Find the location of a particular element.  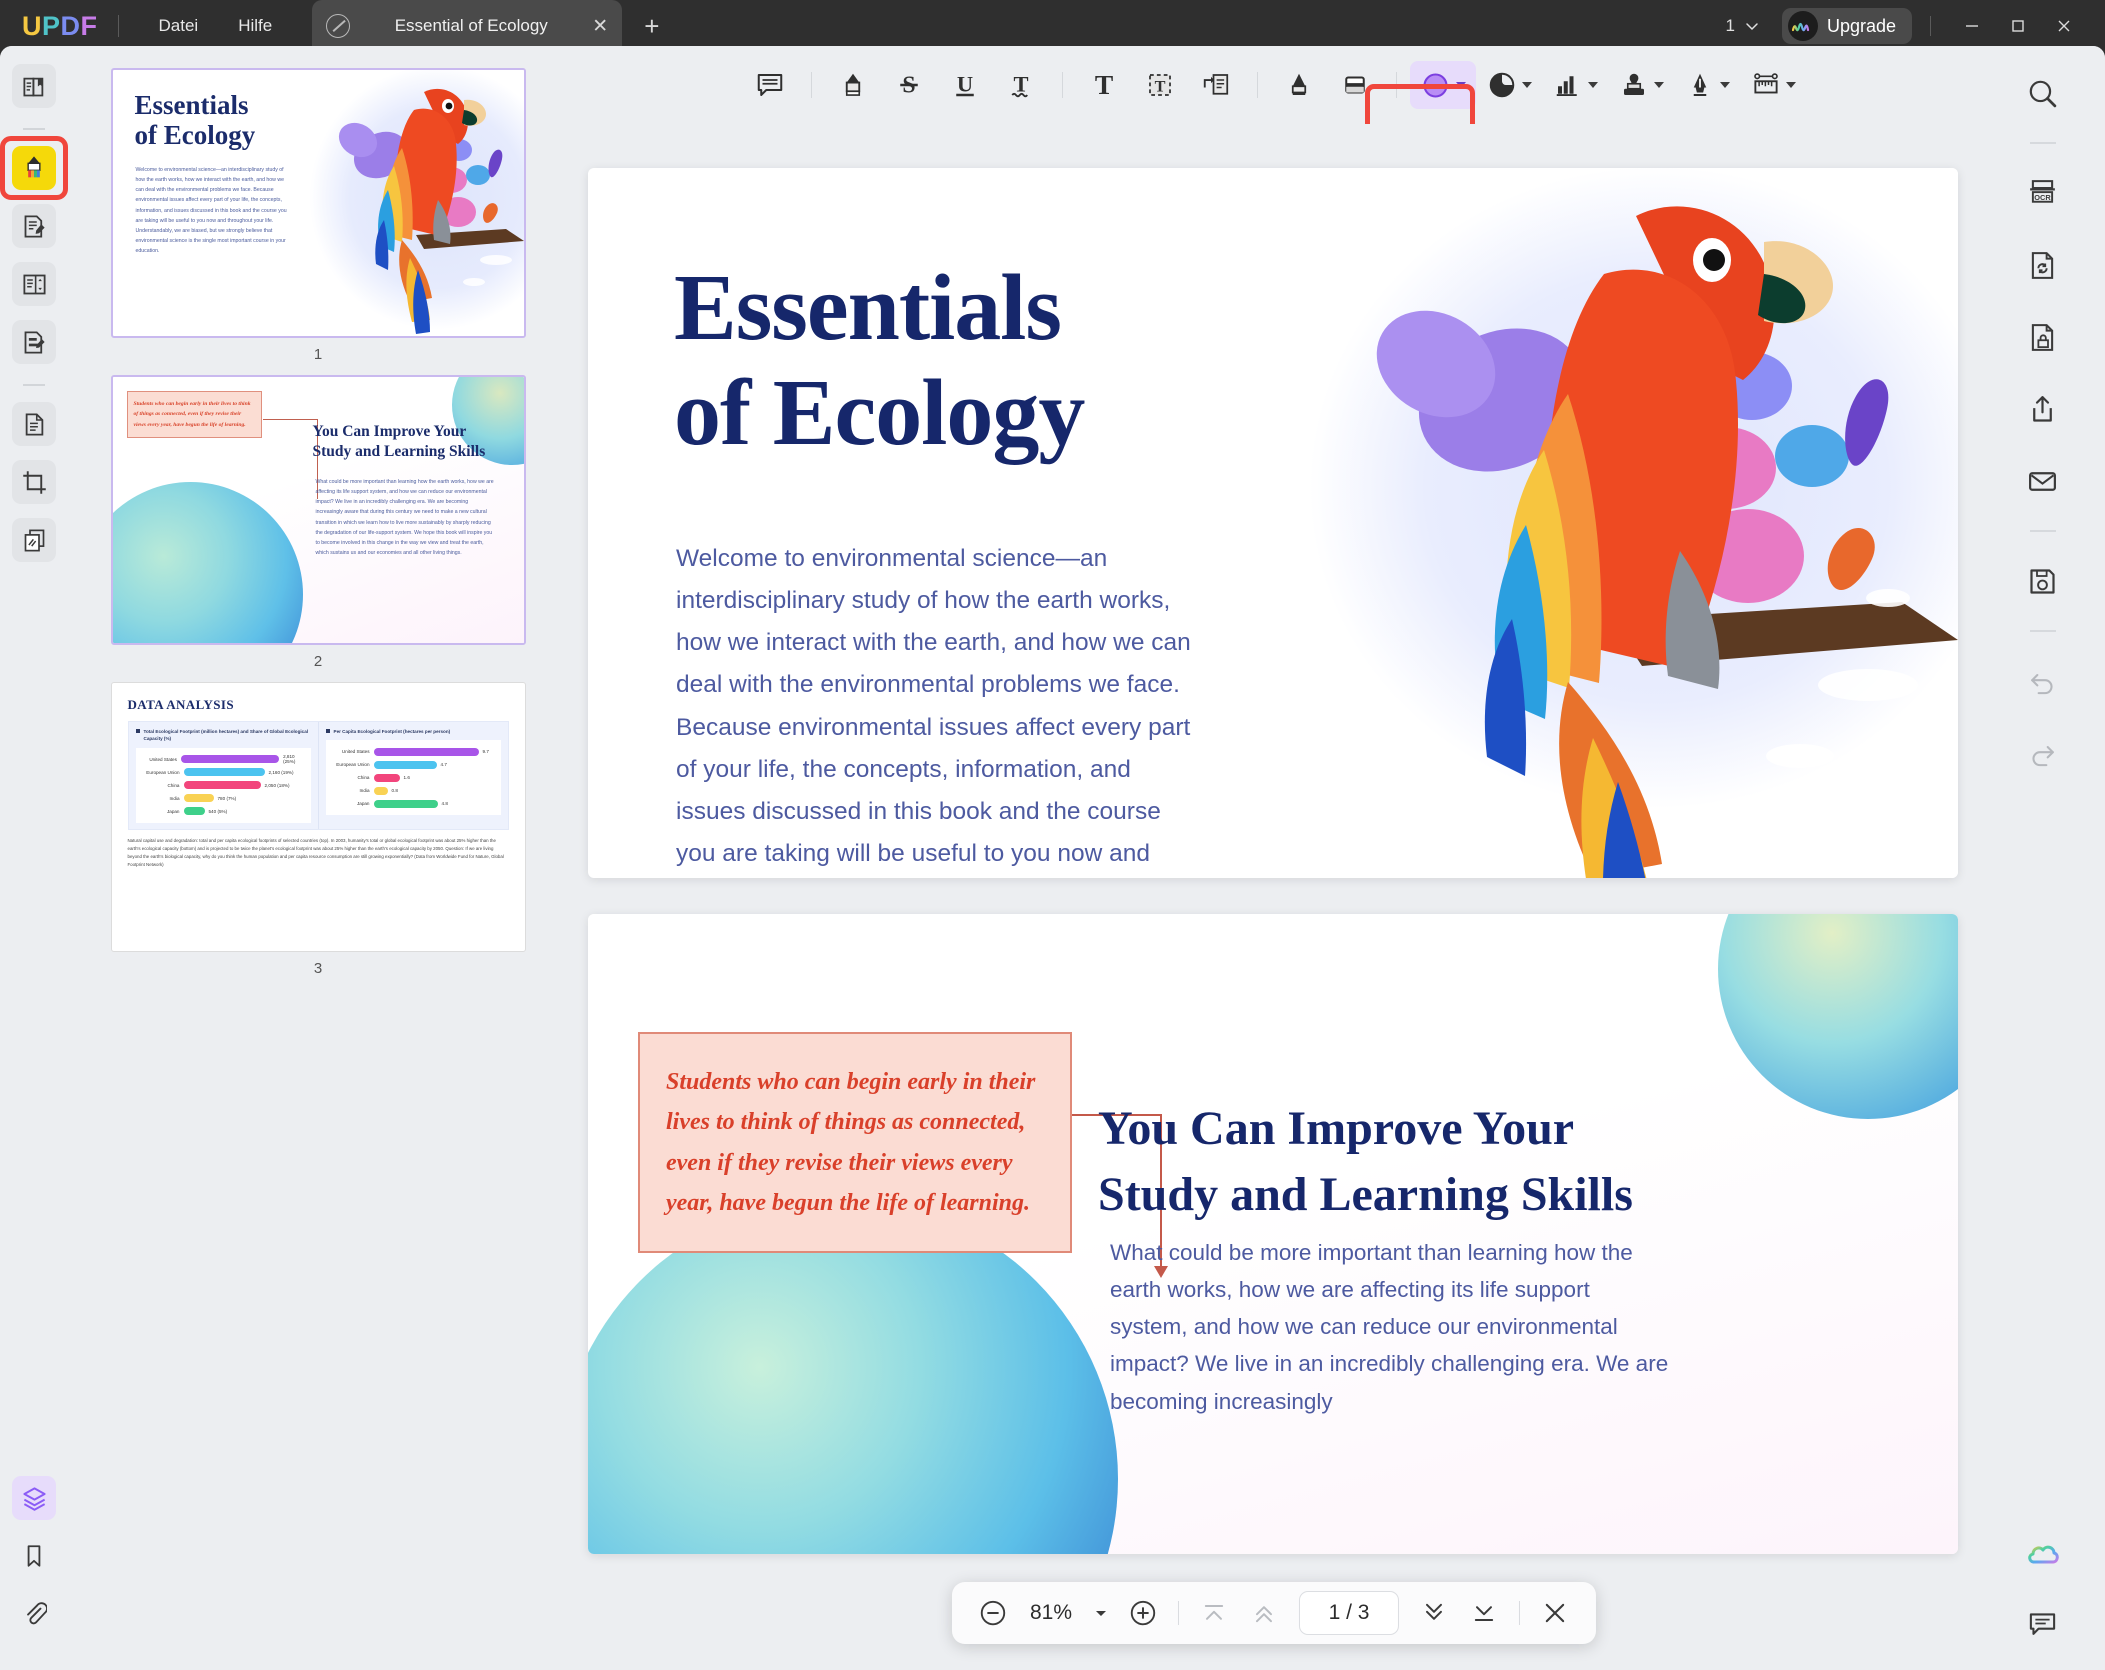

left-sidebar is located at coordinates (34, 858).